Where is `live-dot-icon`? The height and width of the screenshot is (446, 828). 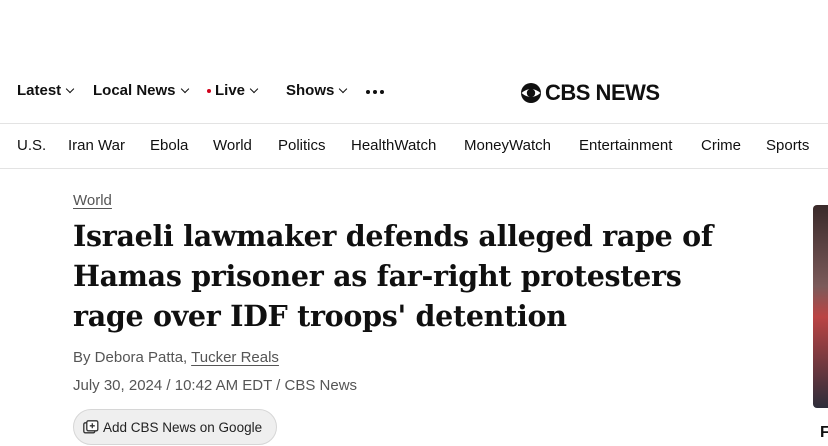 live-dot-icon is located at coordinates (209, 90).